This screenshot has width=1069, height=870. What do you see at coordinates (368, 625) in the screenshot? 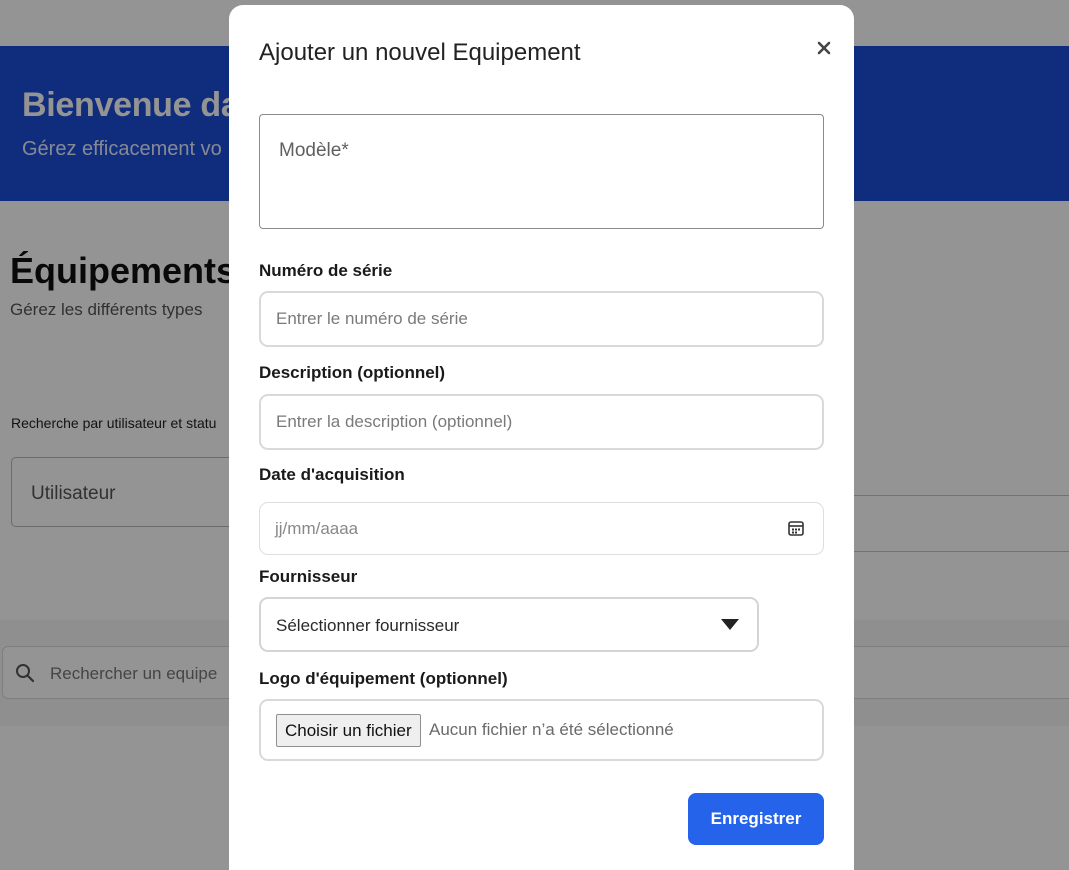
I see `supplier-selected-value: Sélectionner fournisseur` at bounding box center [368, 625].